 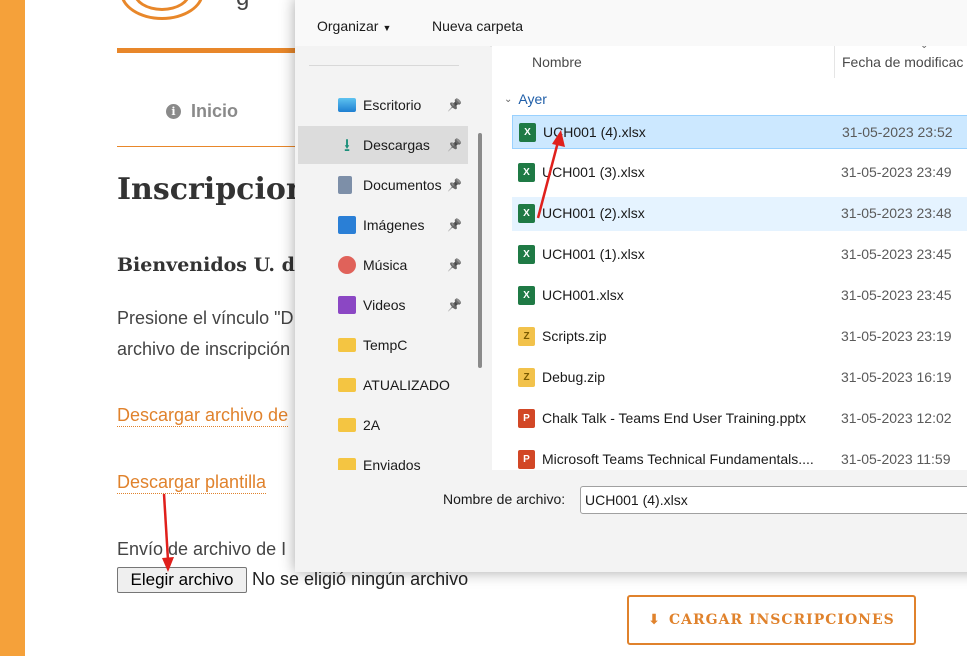 What do you see at coordinates (347, 305) in the screenshot?
I see `videos-icon` at bounding box center [347, 305].